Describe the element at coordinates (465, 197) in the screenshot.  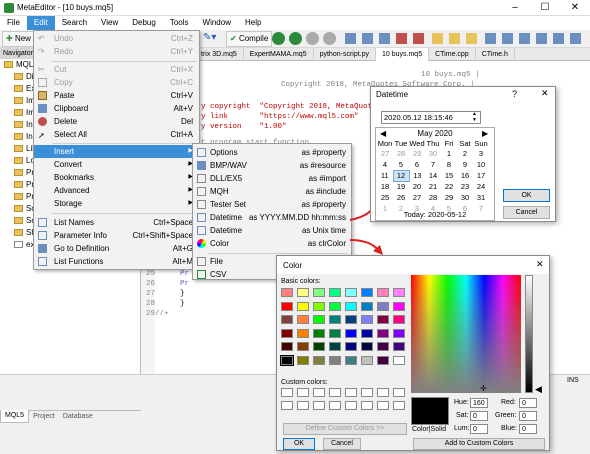
I see `calendar-day: 30` at that location.